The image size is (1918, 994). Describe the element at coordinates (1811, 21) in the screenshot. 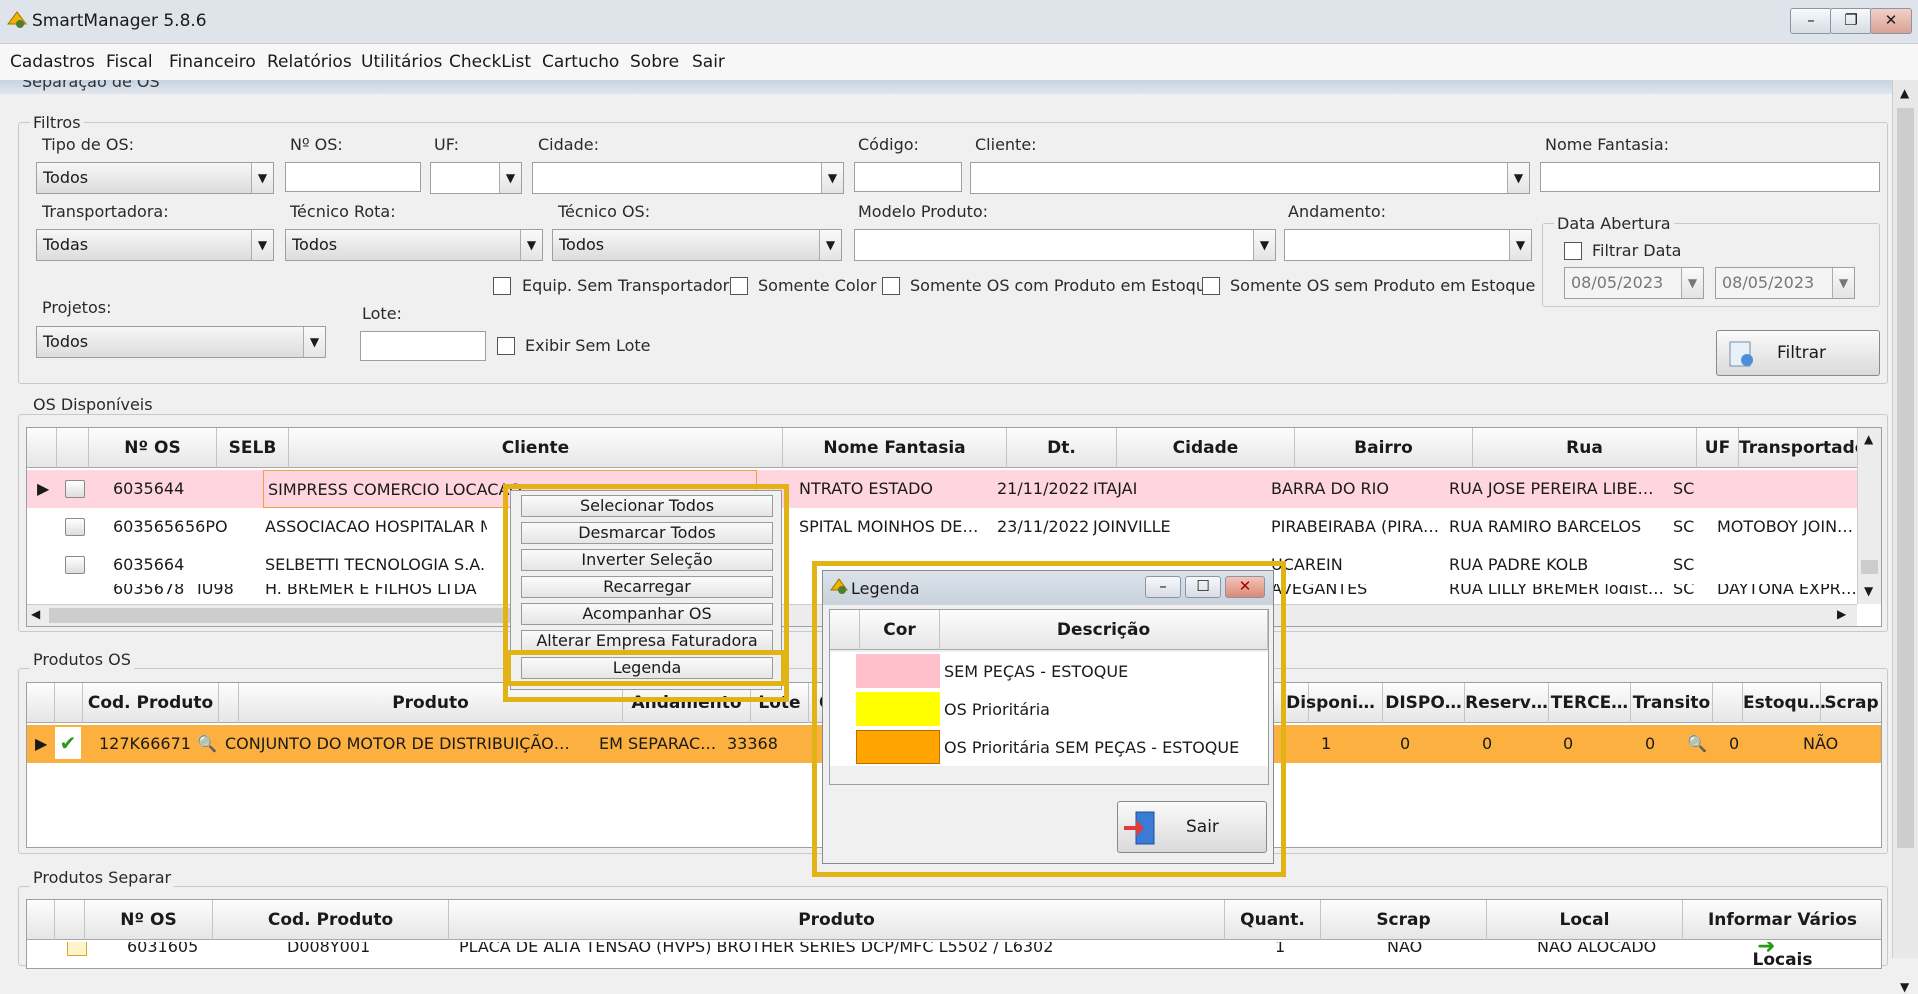

I see `minimize-button: –` at that location.